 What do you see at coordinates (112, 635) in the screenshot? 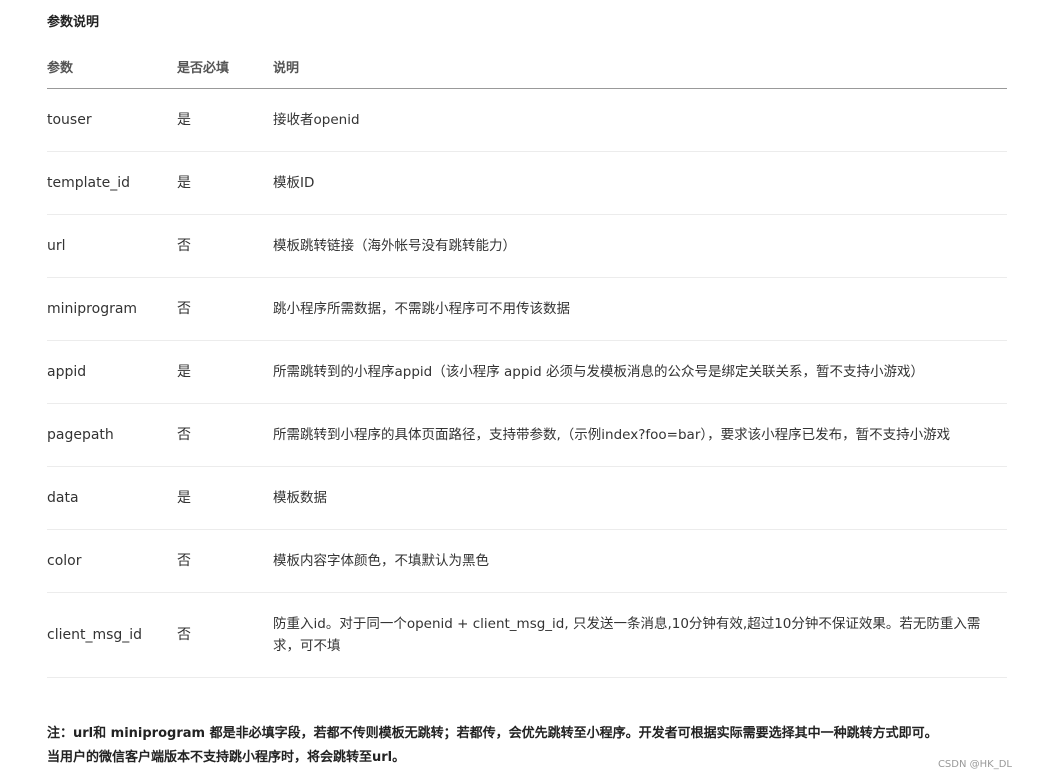
I see `param-name: client_msg_id` at bounding box center [112, 635].